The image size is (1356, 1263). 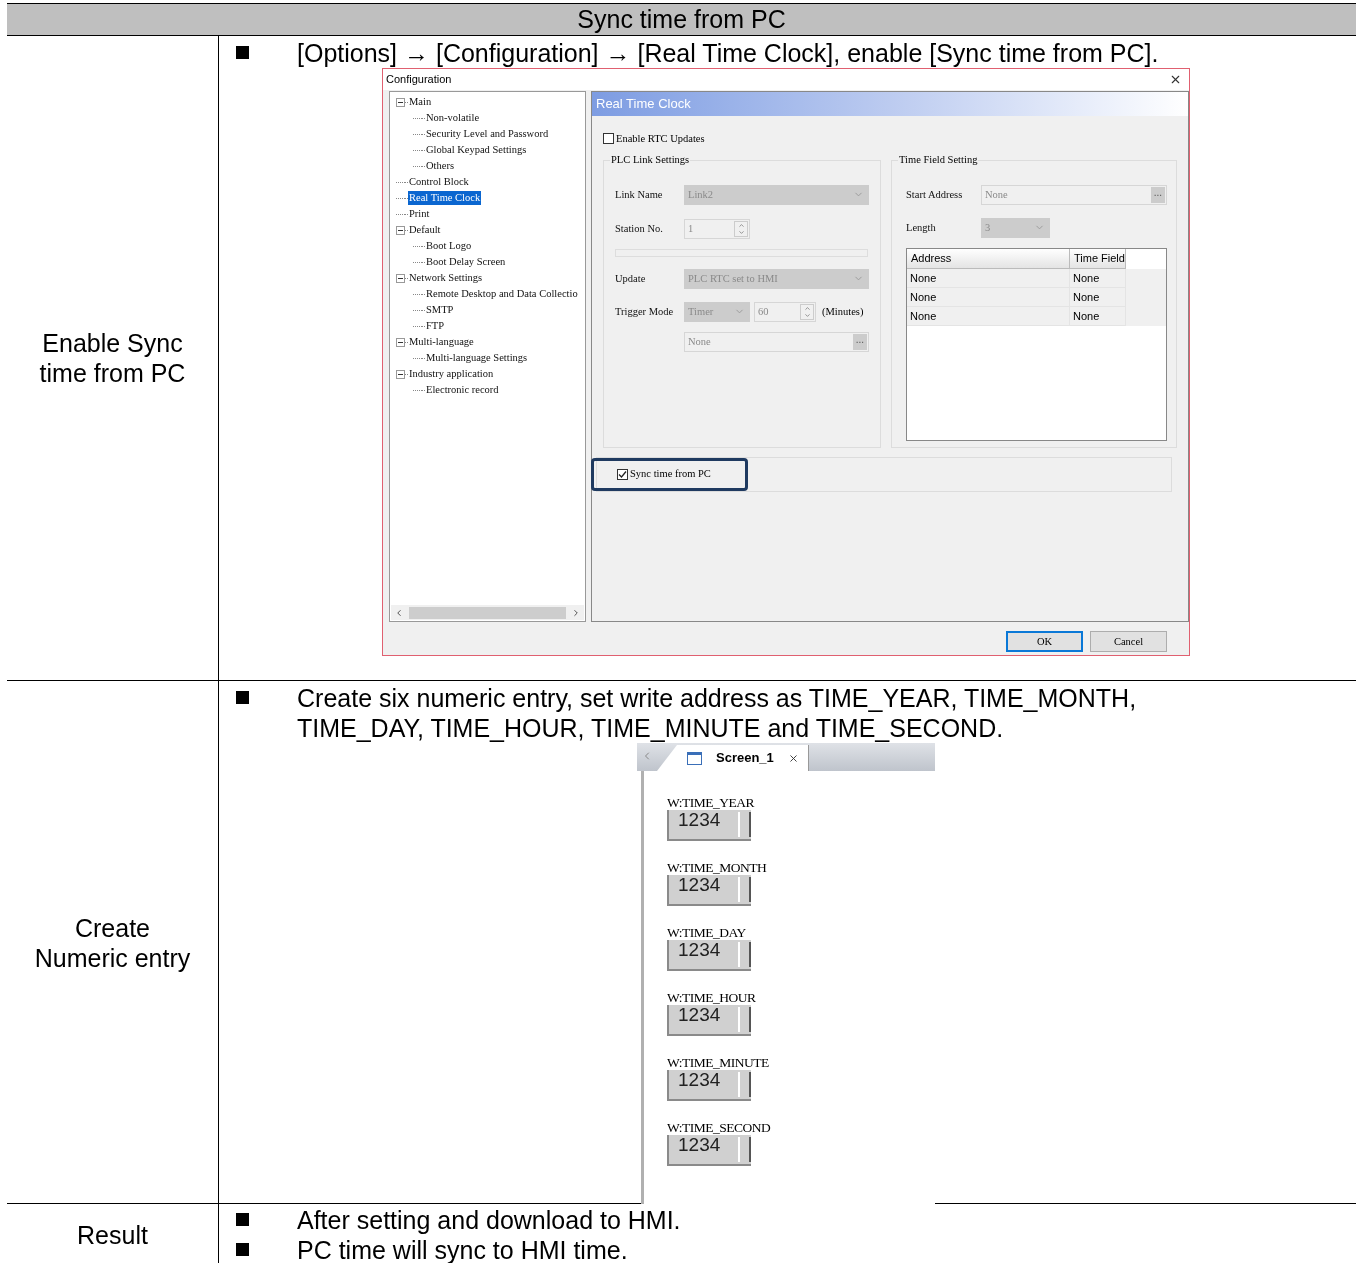 I want to click on tree-item: SMTP, so click(x=440, y=310).